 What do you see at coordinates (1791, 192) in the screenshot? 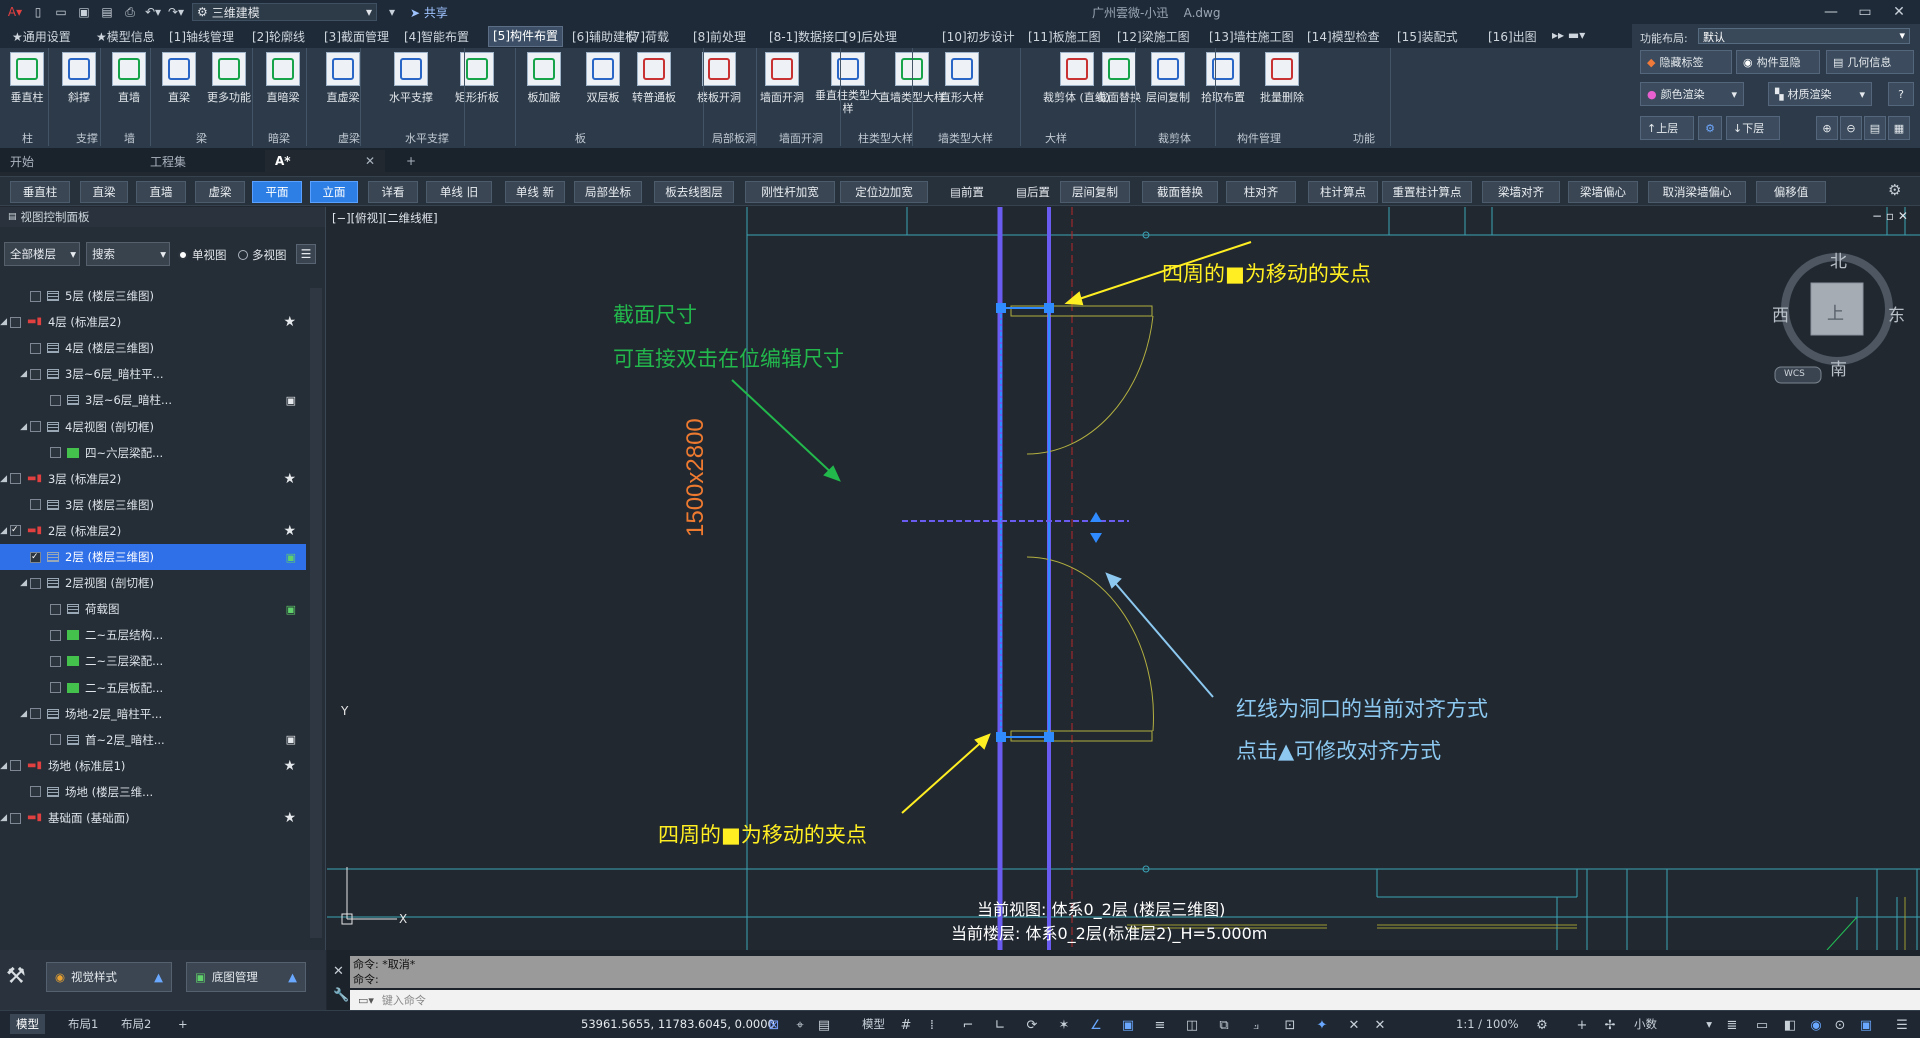
I see `command-button-23: 偏移值` at bounding box center [1791, 192].